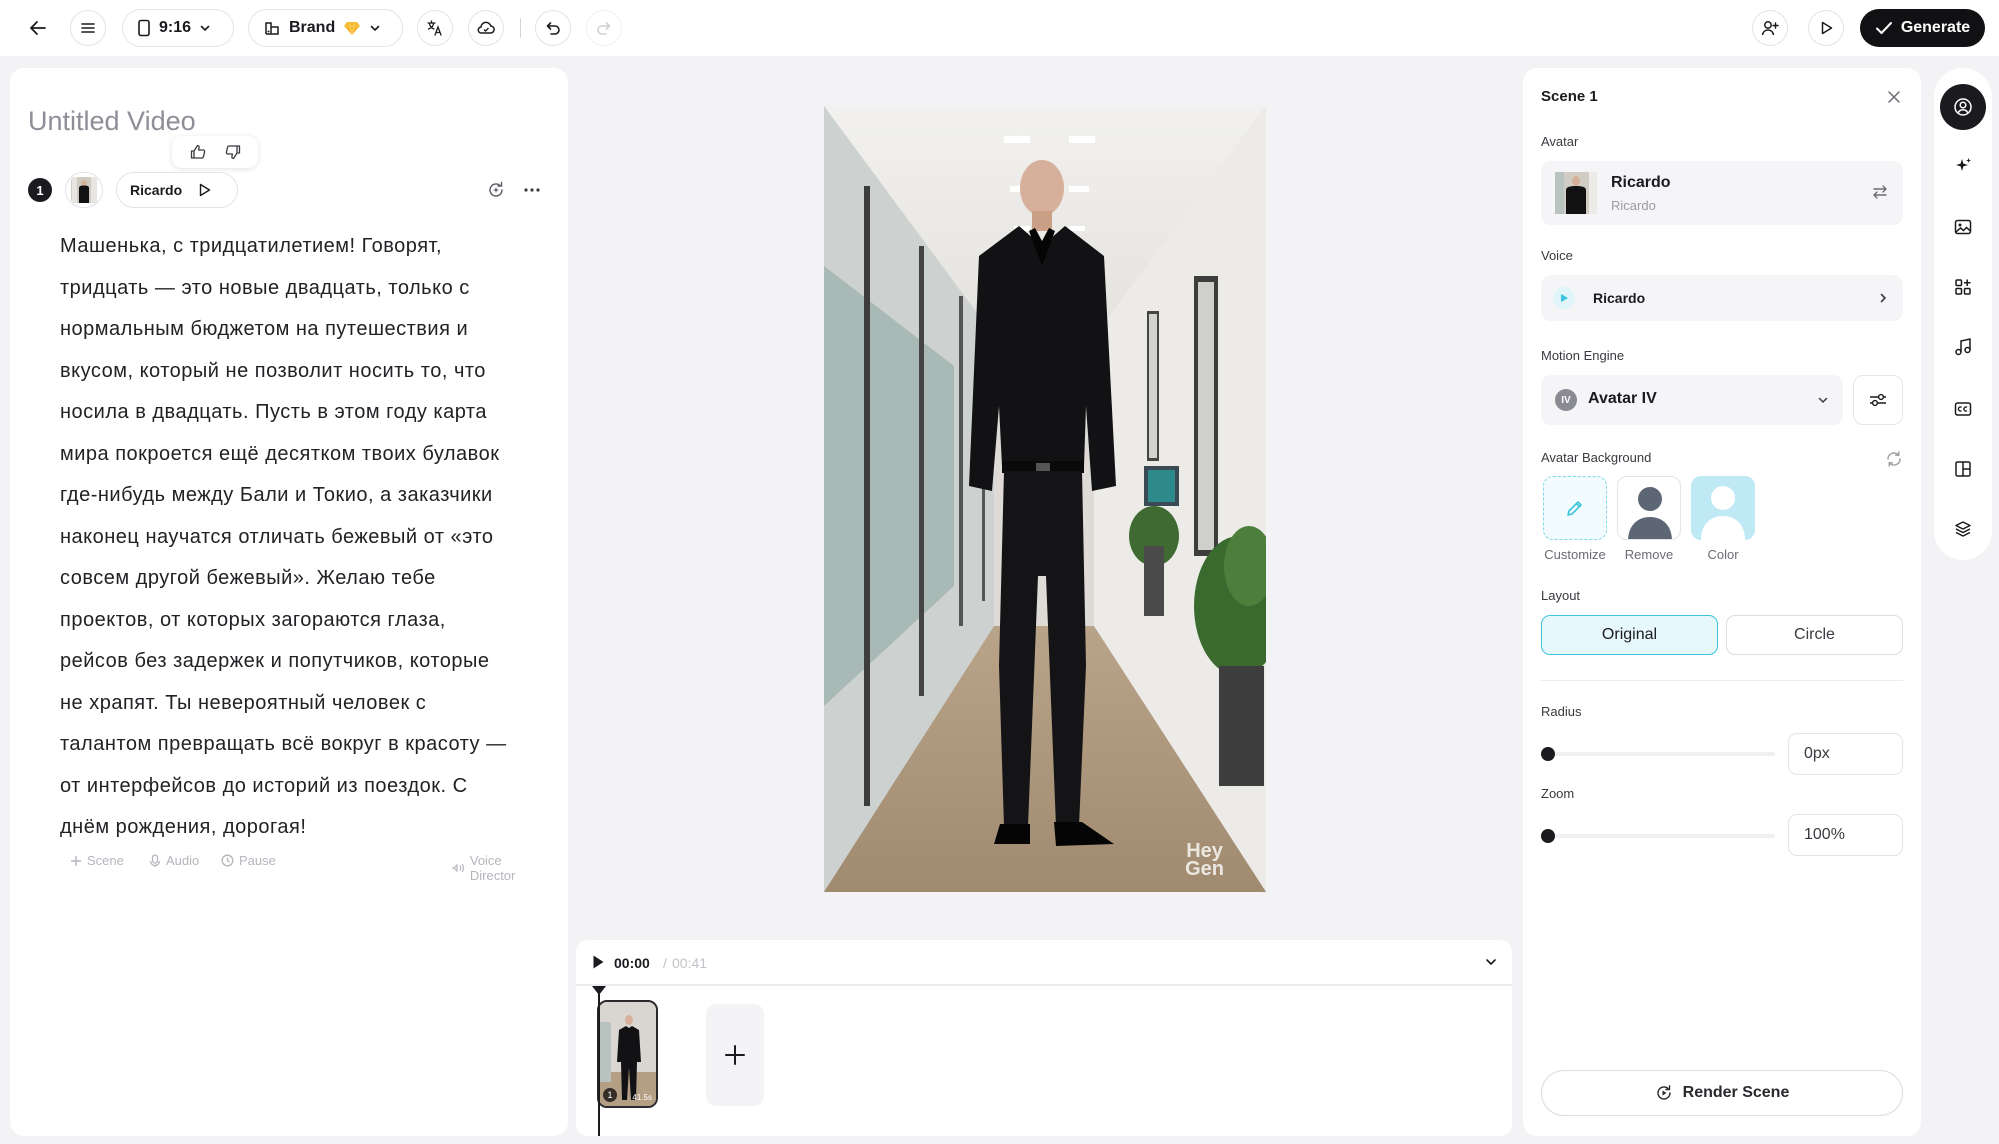 This screenshot has height=1144, width=1999. I want to click on generate-button: Generate, so click(1922, 28).